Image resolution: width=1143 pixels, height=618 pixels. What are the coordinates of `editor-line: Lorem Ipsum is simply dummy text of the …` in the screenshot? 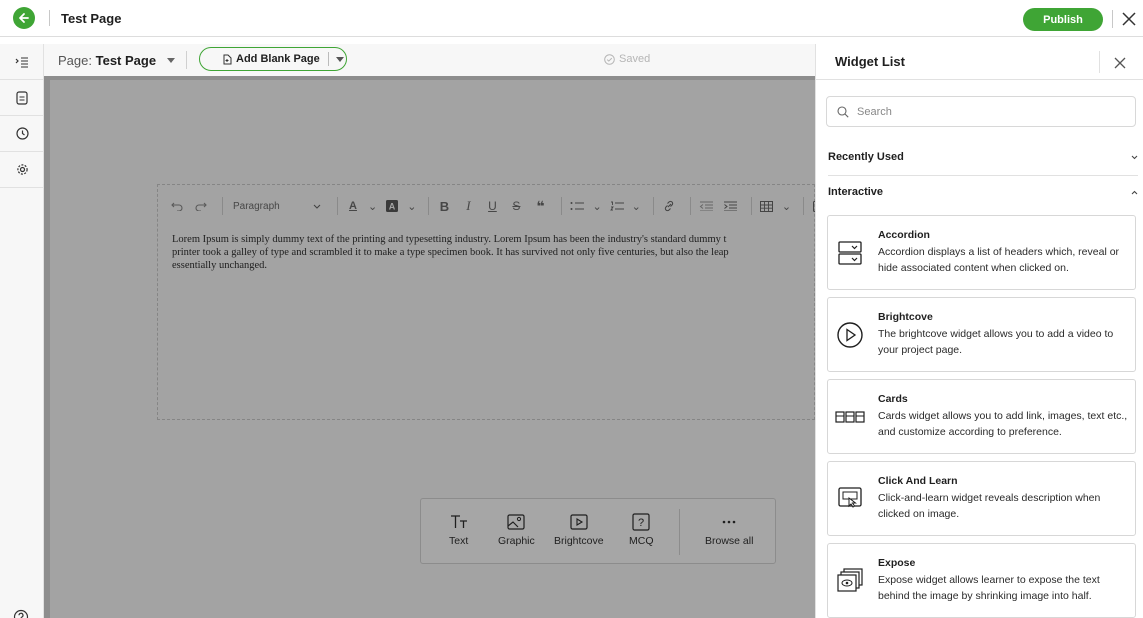 It's located at (449, 239).